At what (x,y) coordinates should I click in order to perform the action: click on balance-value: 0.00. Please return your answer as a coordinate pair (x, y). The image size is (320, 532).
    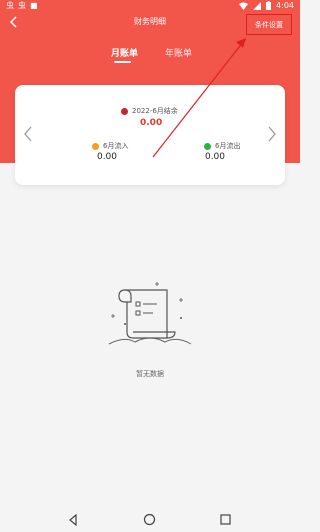
    Looking at the image, I should click on (151, 123).